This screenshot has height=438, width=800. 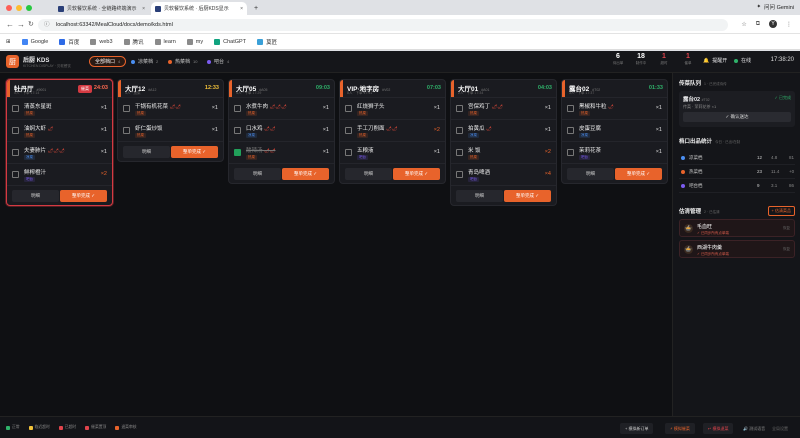 I want to click on order-item: 油焖大虾 🌶 热菜 ×1, so click(x=59, y=130).